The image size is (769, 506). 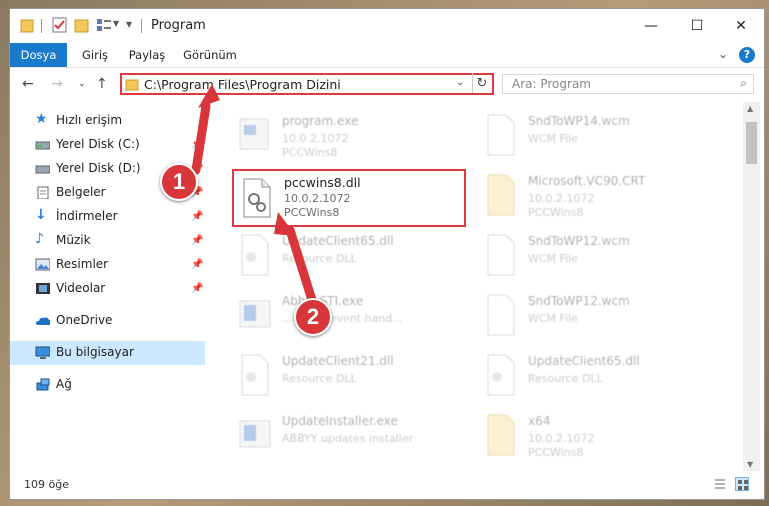 What do you see at coordinates (313, 317) in the screenshot?
I see `callout-badge-2: 2` at bounding box center [313, 317].